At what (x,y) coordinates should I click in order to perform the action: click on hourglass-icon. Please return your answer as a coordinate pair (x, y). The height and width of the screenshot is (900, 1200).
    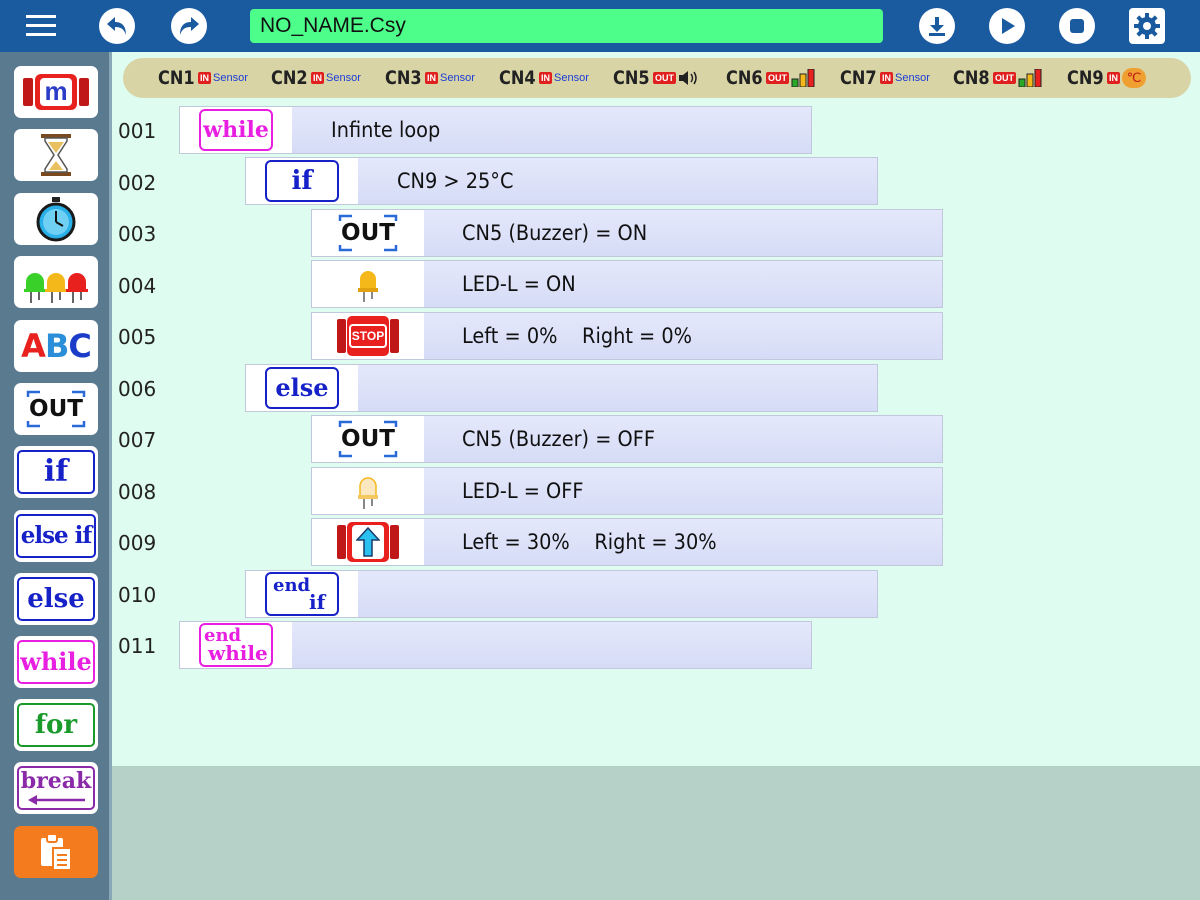
    Looking at the image, I should click on (56, 155).